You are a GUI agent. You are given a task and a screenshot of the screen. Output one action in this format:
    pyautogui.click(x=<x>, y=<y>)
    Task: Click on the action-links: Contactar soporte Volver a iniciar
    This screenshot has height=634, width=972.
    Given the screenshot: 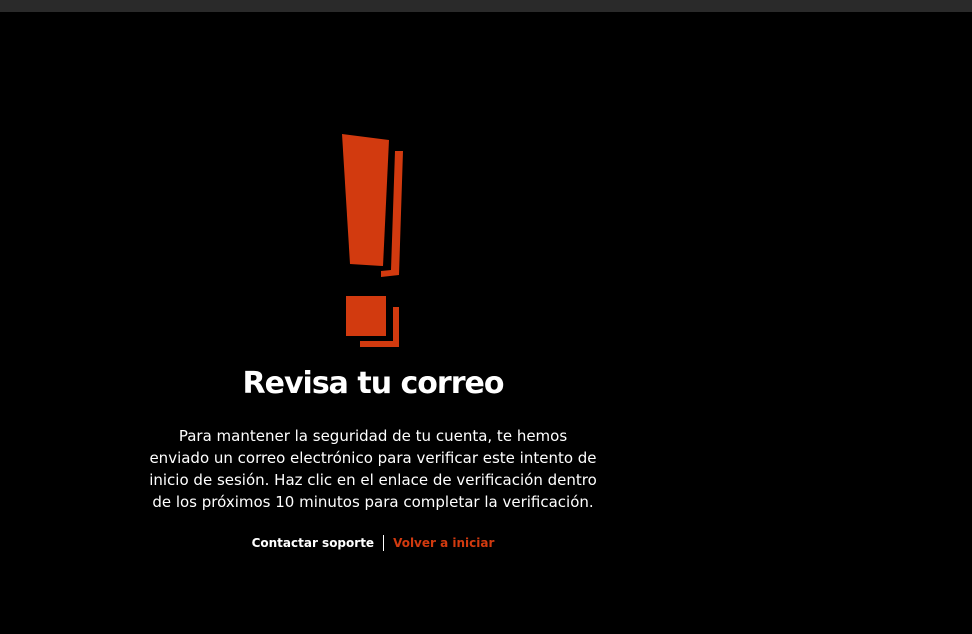 What is the action you would take?
    pyautogui.click(x=373, y=543)
    